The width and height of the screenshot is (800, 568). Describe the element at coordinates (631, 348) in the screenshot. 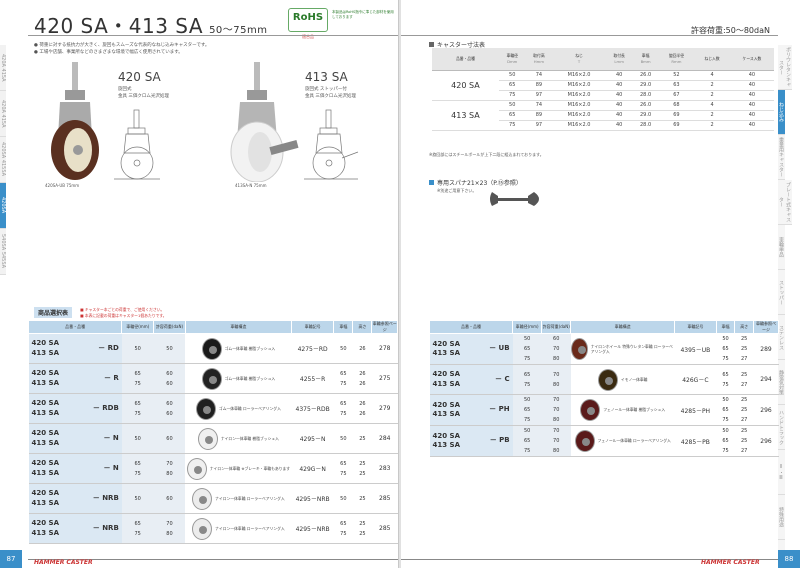

I see `wheel-description: ナイロンホイール 特殊ウレタン車輪 ローラーベアリング入` at that location.